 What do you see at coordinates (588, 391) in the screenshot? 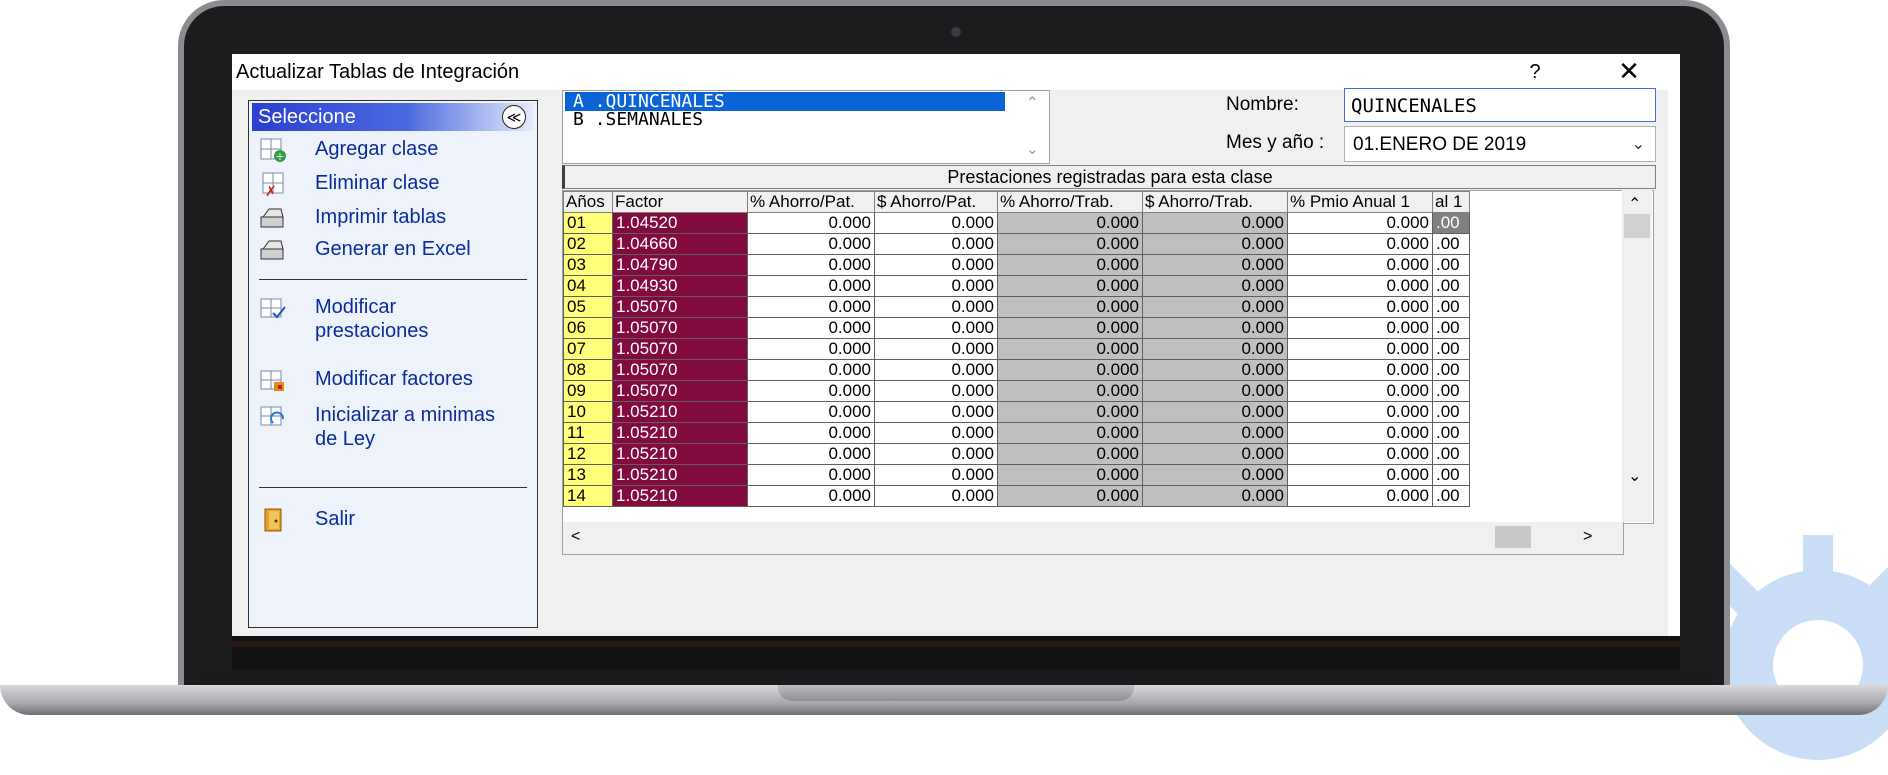
I see `cell-anio: 09` at bounding box center [588, 391].